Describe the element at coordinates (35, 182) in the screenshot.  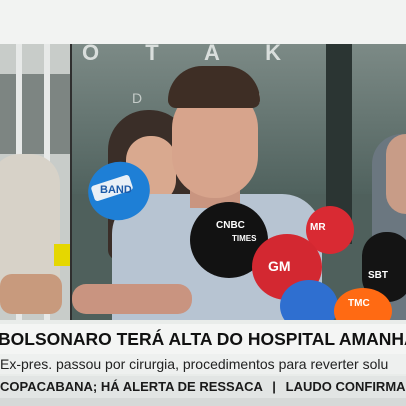
I see `left-camera-panel` at that location.